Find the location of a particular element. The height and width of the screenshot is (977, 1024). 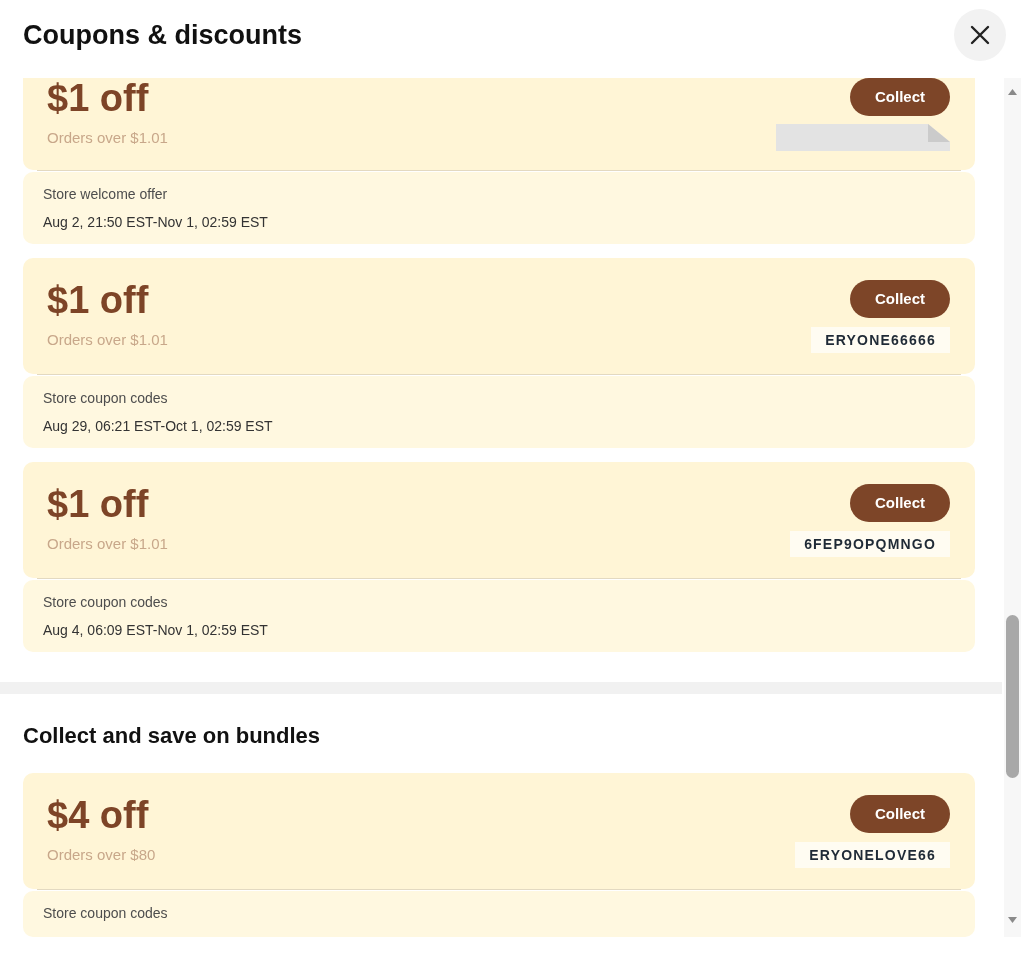

order-minimum: Orders over $80 is located at coordinates (101, 855).